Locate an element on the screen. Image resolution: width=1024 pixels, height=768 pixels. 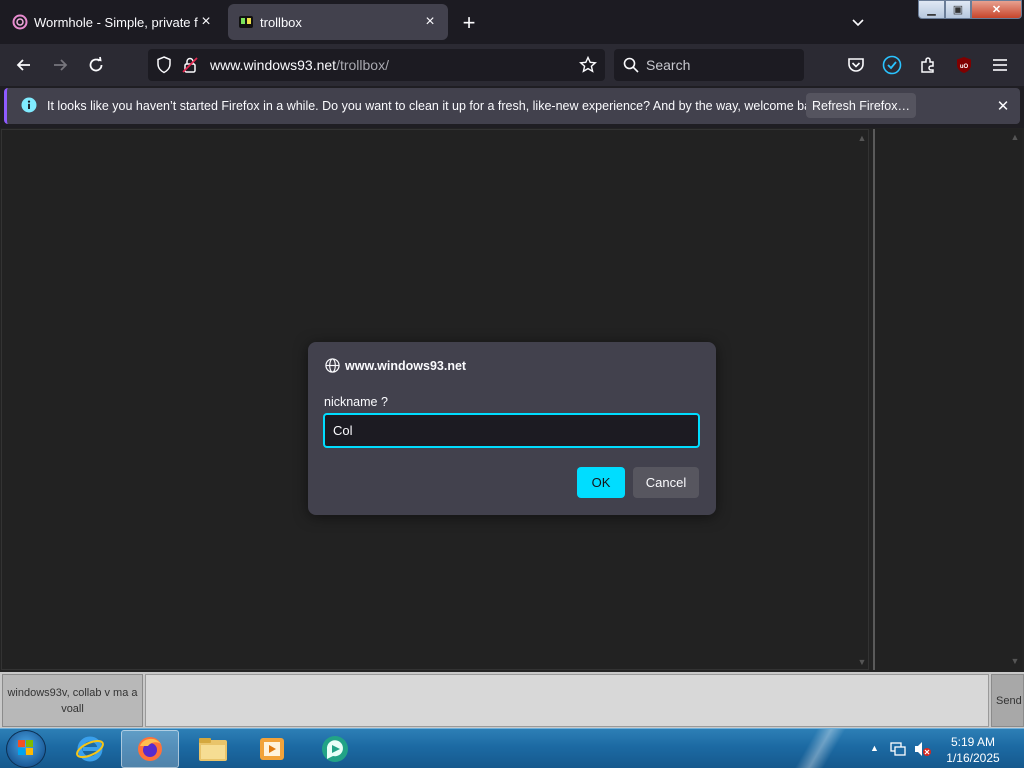
reload-icon is located at coordinates (96, 65).